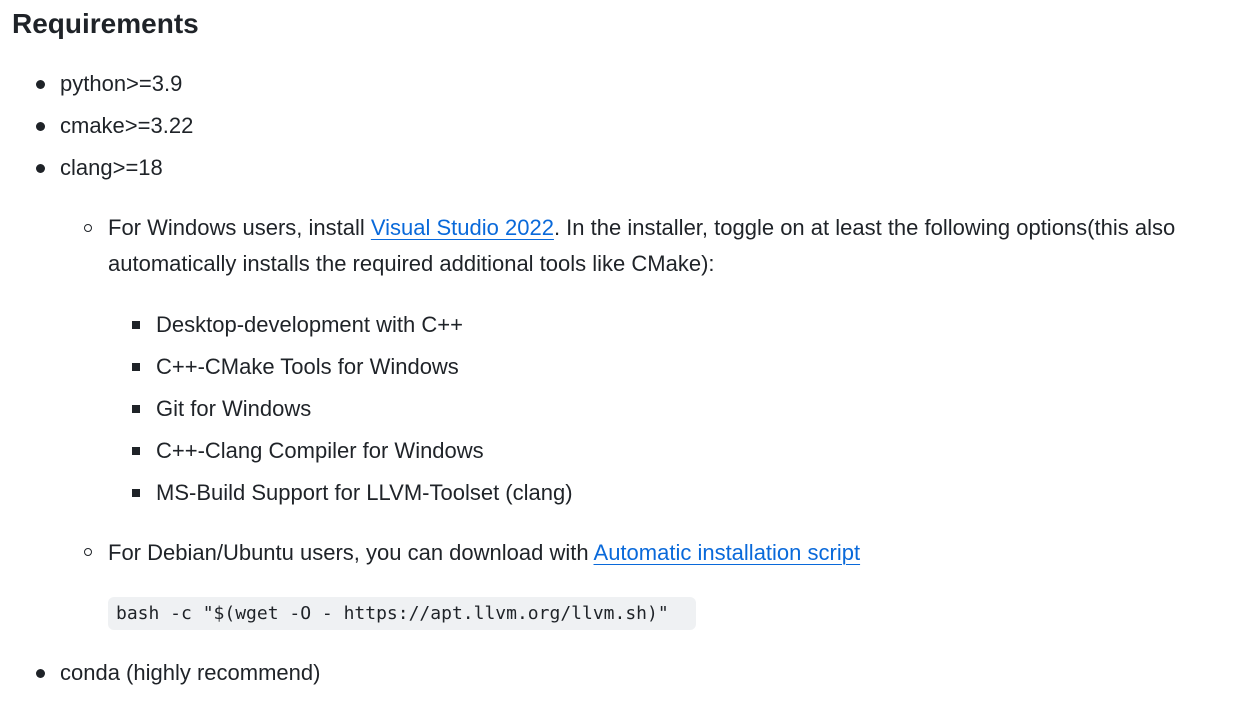  I want to click on list-item-clang: clang>=18, so click(111, 167).